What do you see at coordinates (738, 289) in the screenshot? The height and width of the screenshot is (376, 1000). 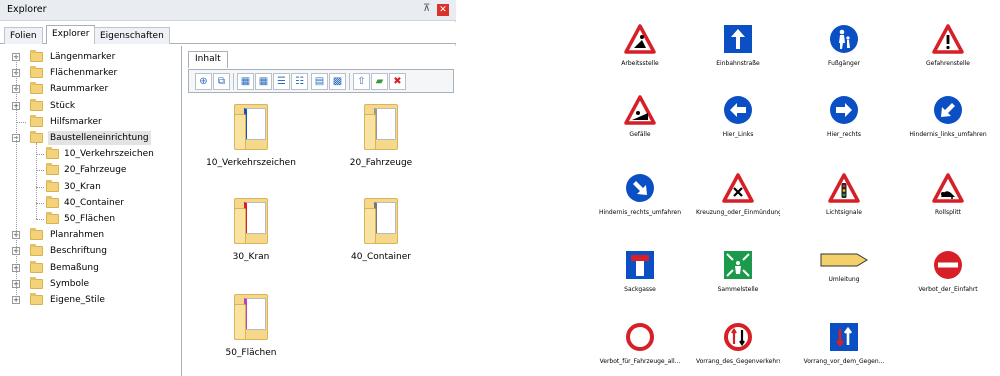 I see `sign-label: Sammelstelle` at bounding box center [738, 289].